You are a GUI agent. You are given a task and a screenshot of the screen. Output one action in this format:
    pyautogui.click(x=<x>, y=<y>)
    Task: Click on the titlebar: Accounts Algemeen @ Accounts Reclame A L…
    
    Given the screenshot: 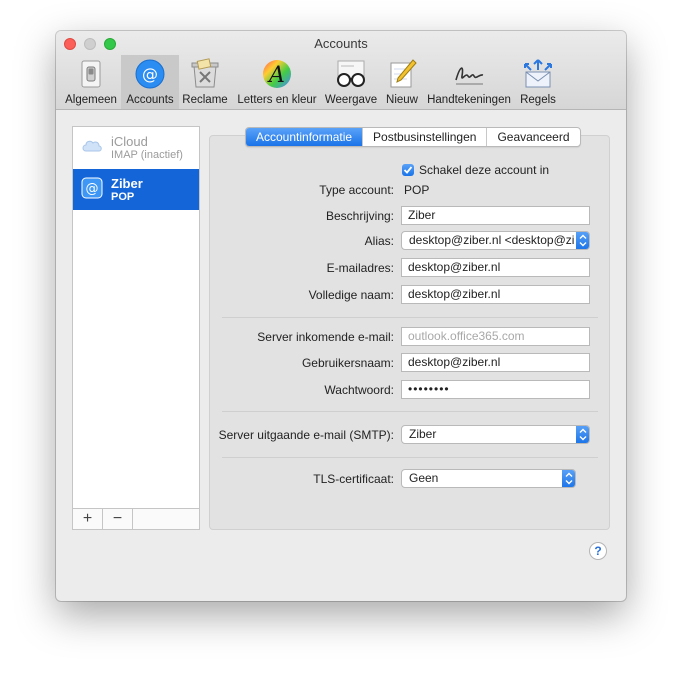 What is the action you would take?
    pyautogui.click(x=341, y=70)
    